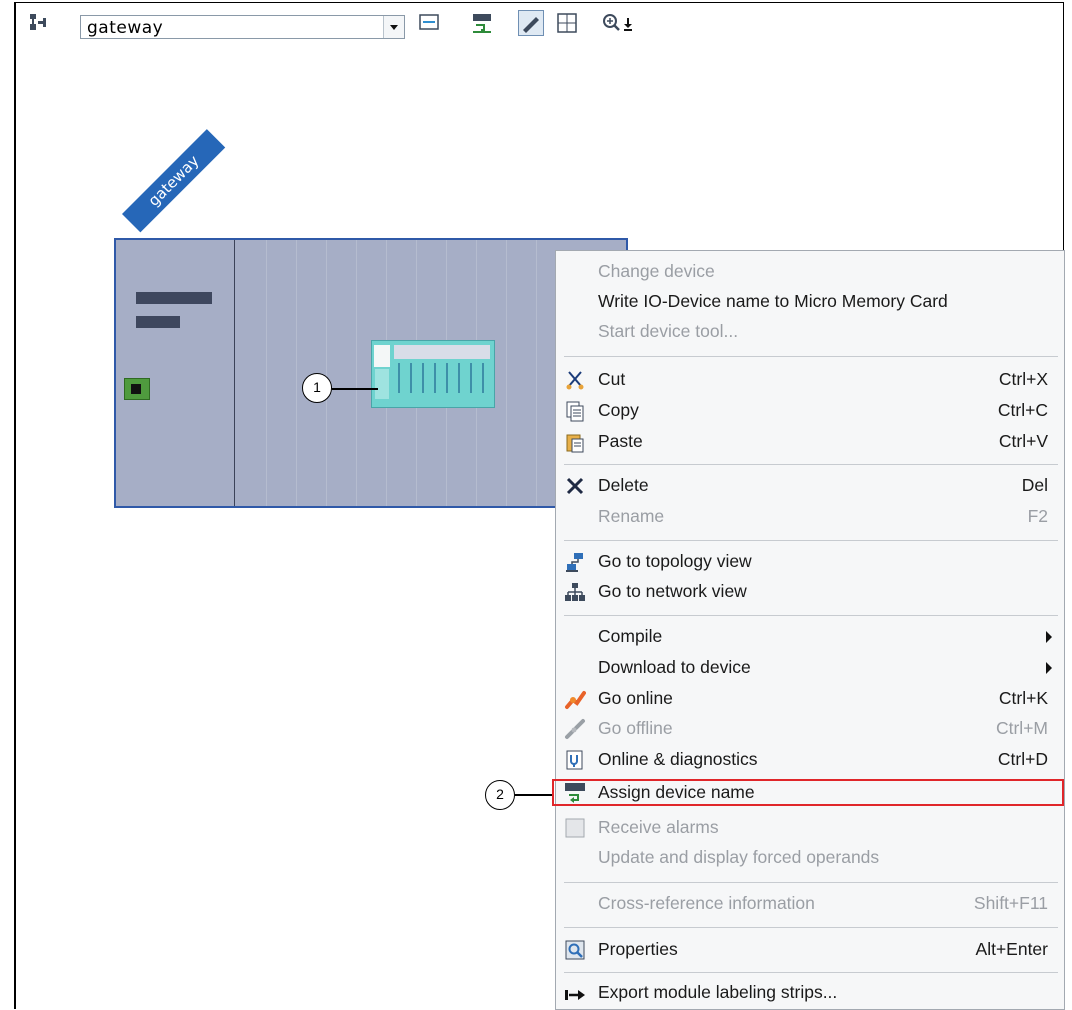 This screenshot has height=1010, width=1072. I want to click on menu-label: Change device, so click(656, 271).